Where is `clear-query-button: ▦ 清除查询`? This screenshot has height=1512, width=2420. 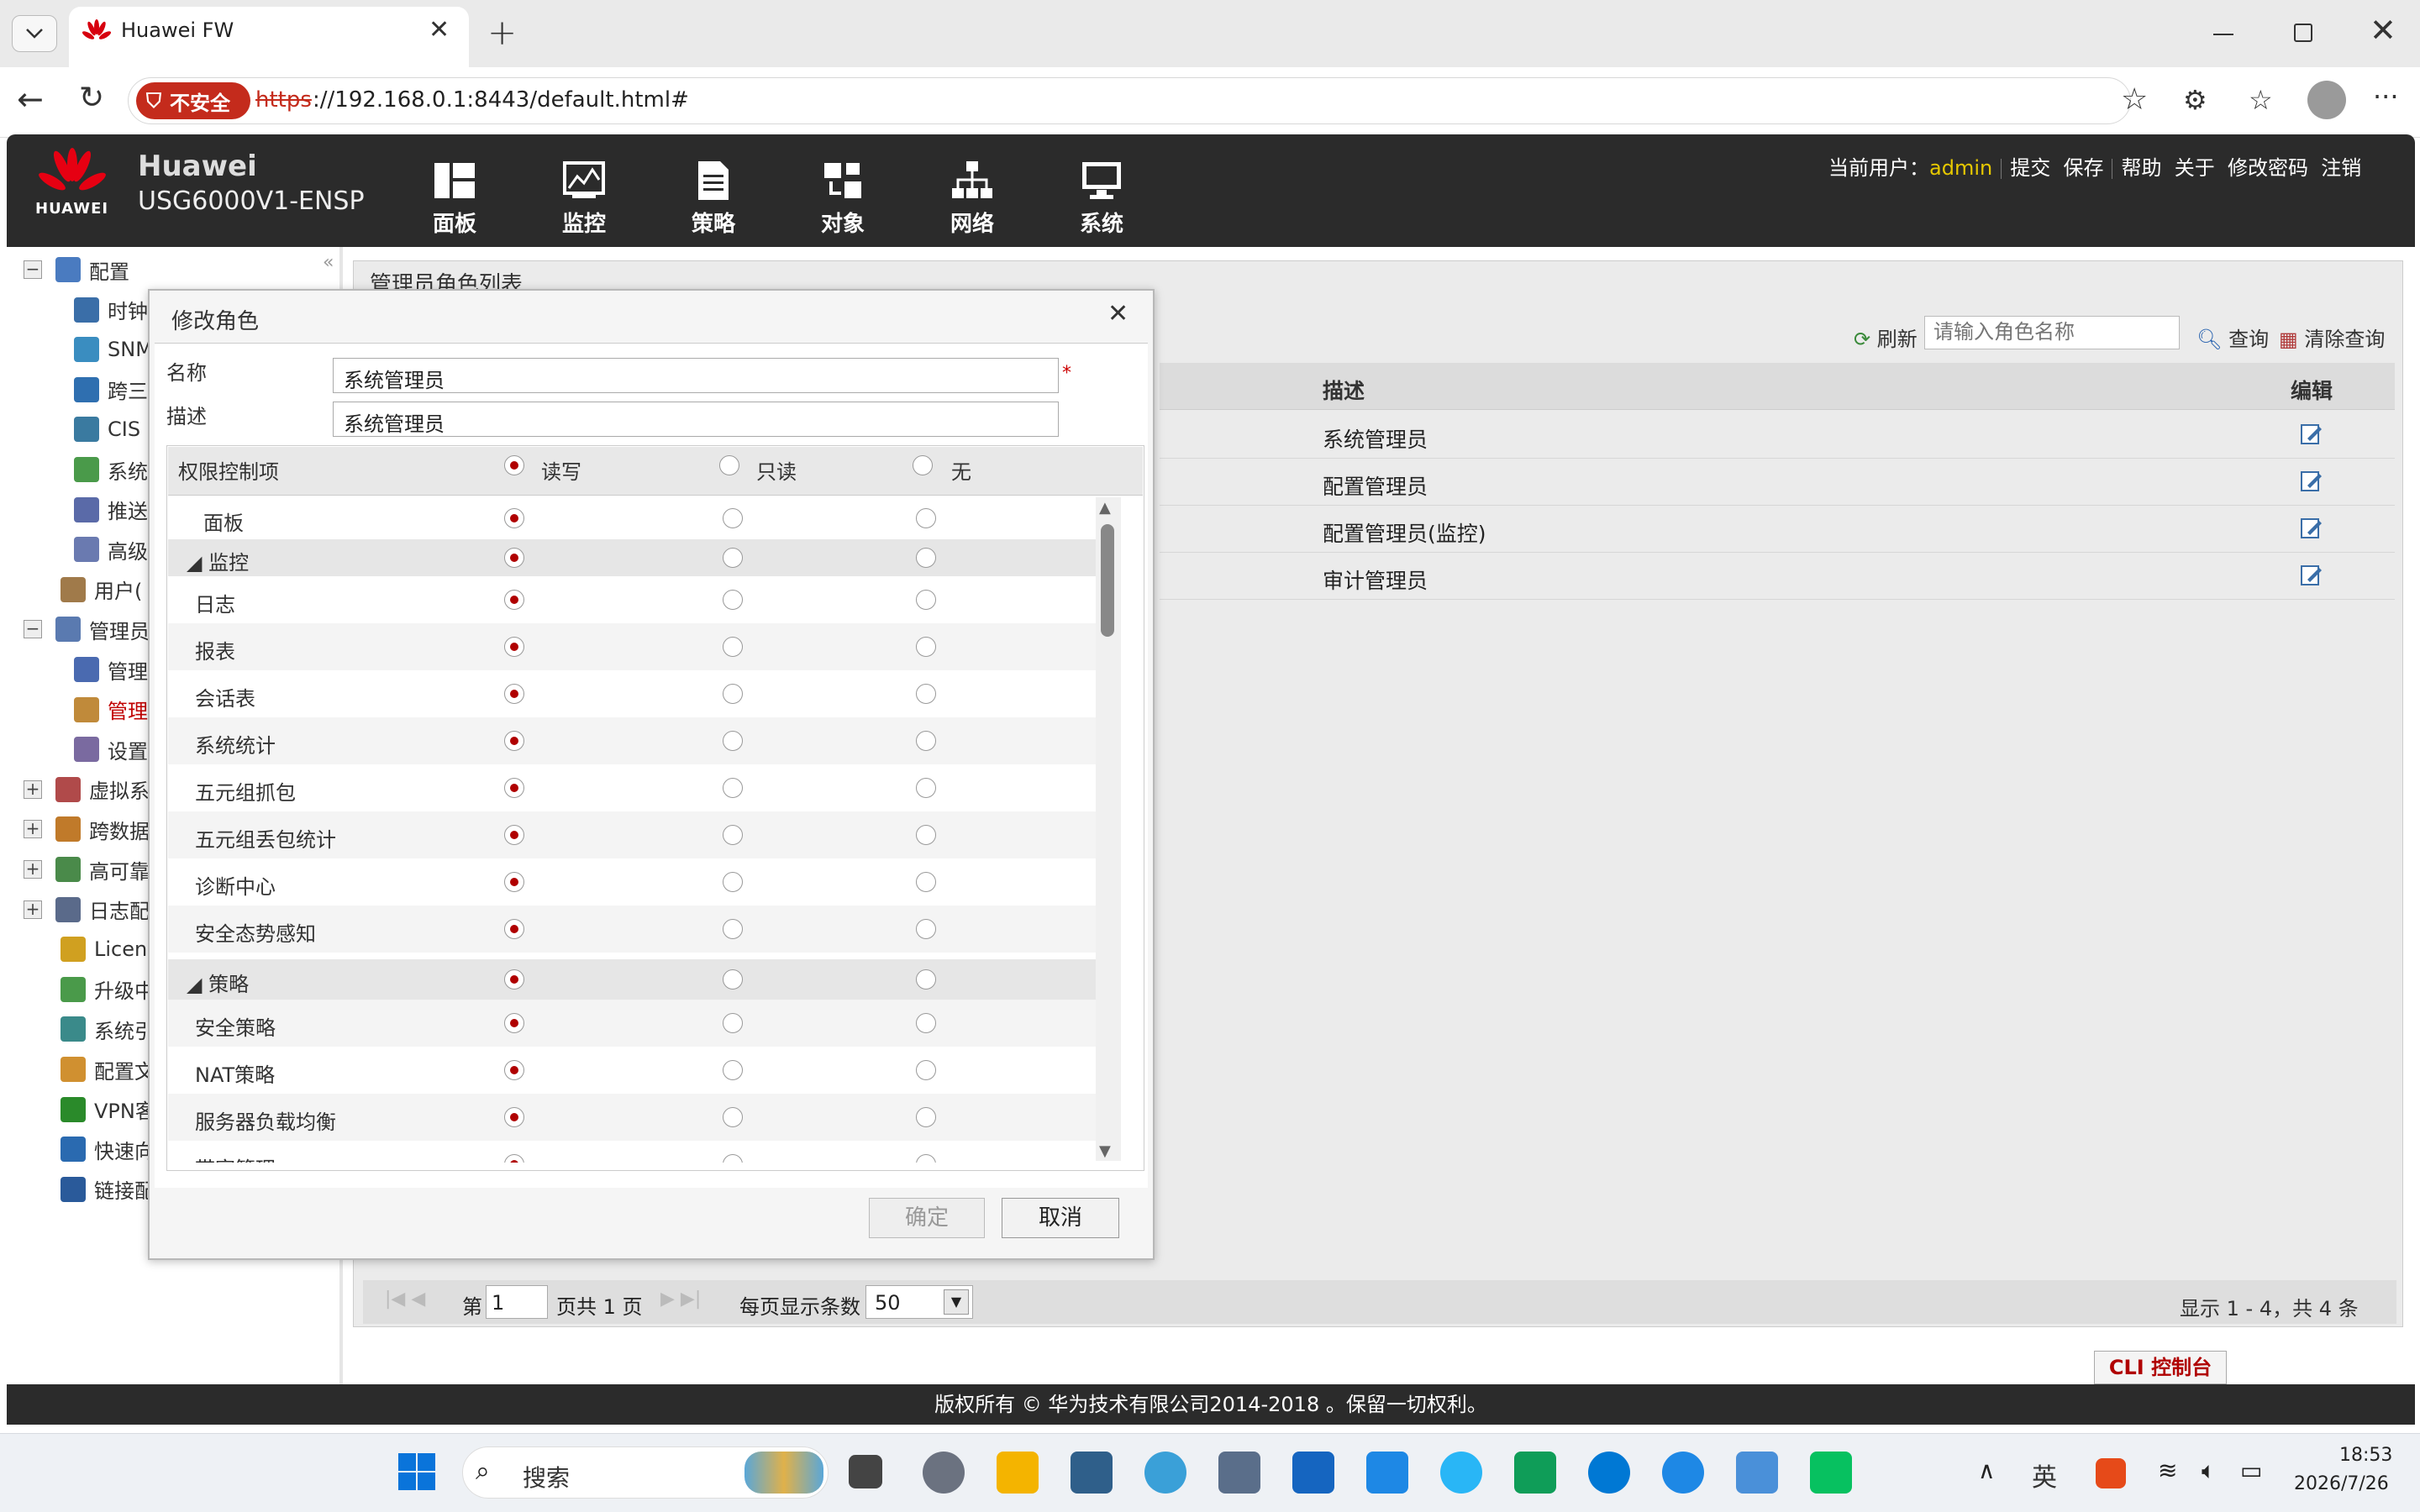 clear-query-button: ▦ 清除查询 is located at coordinates (2332, 337).